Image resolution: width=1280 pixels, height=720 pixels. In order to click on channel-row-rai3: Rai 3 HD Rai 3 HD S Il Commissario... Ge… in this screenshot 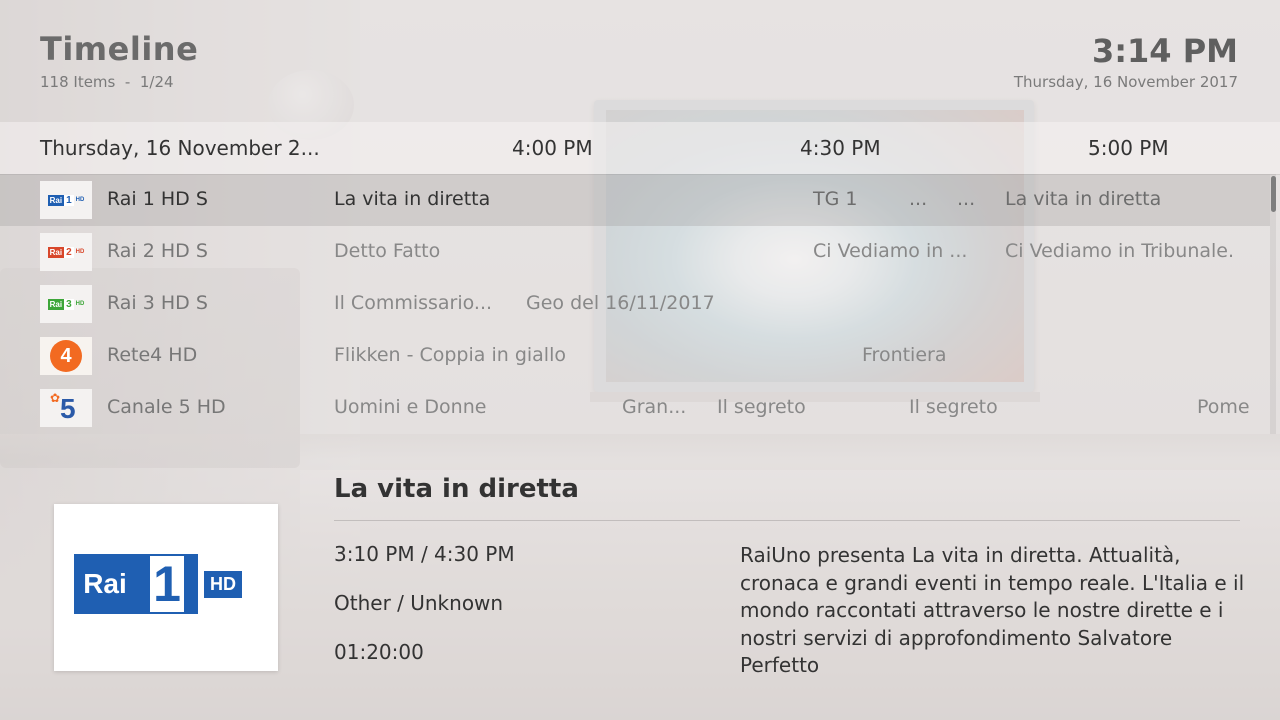, I will do `click(635, 304)`.